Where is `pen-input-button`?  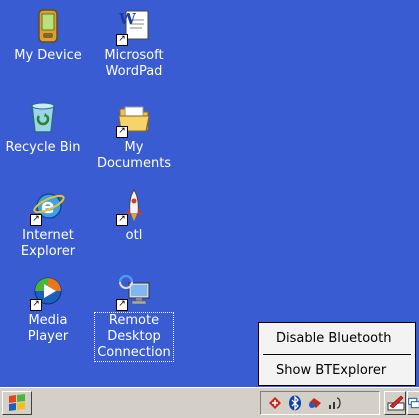 pen-input-button is located at coordinates (395, 403).